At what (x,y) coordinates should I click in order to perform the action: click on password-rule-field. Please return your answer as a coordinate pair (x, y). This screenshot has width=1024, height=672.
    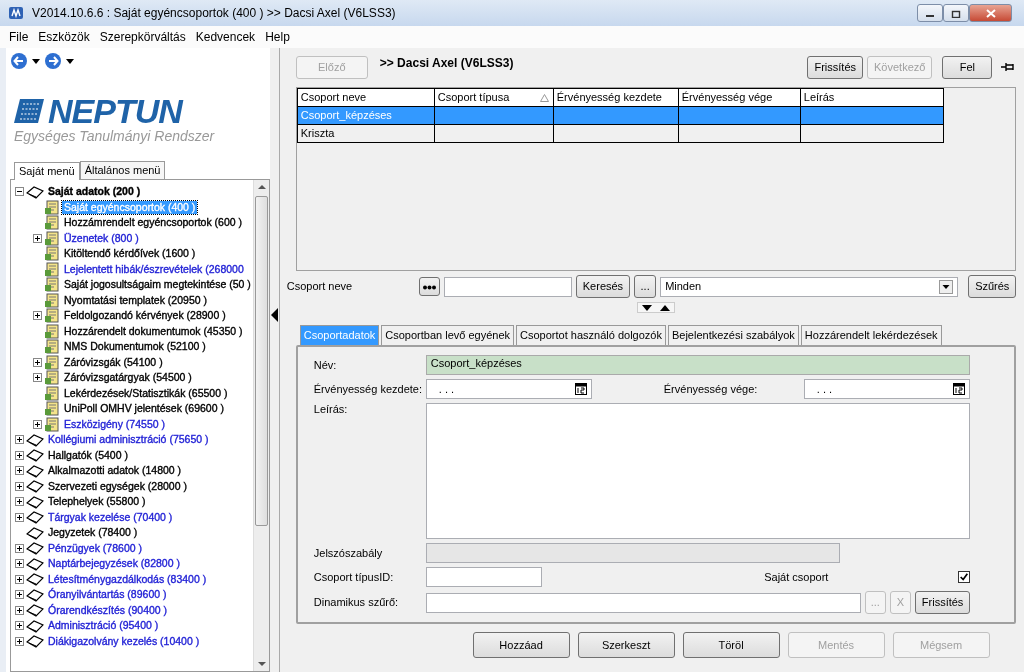
    Looking at the image, I should click on (632, 553).